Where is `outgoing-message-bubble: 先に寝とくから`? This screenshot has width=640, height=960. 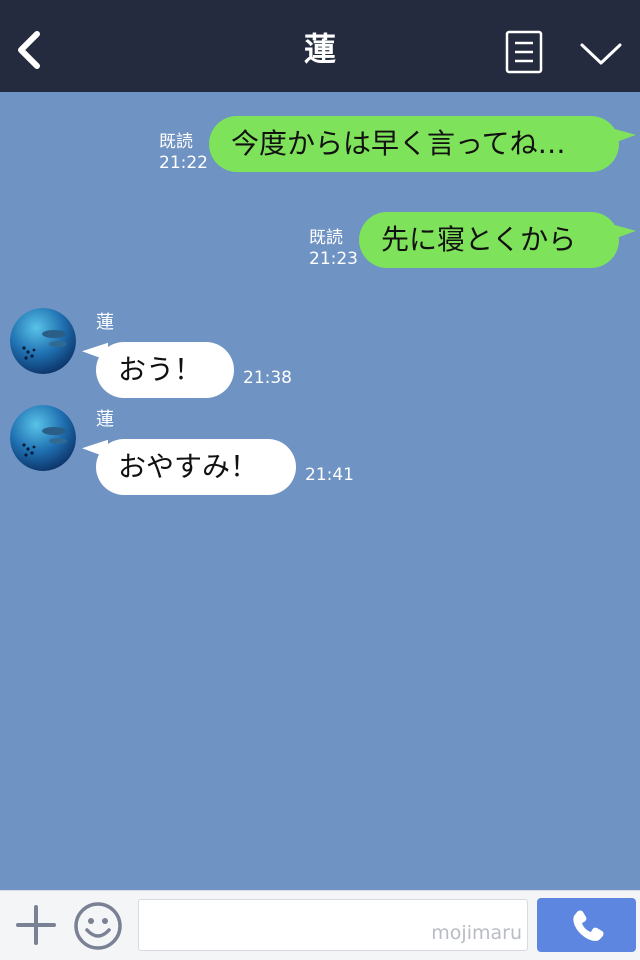 outgoing-message-bubble: 先に寝とくから is located at coordinates (489, 240).